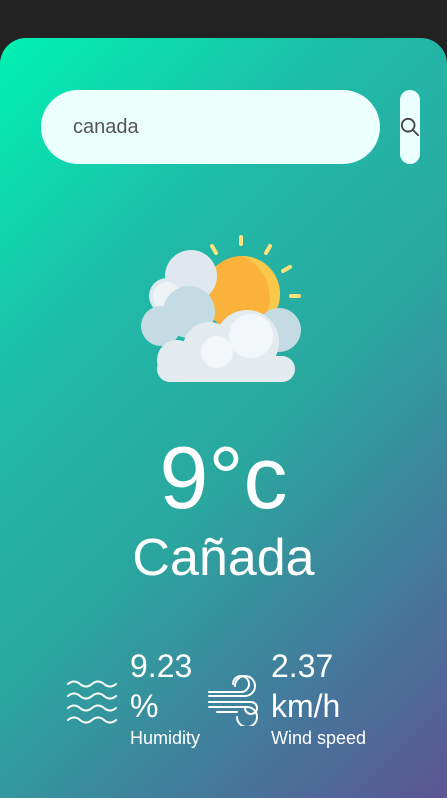  I want to click on humidity-unit: %, so click(144, 706).